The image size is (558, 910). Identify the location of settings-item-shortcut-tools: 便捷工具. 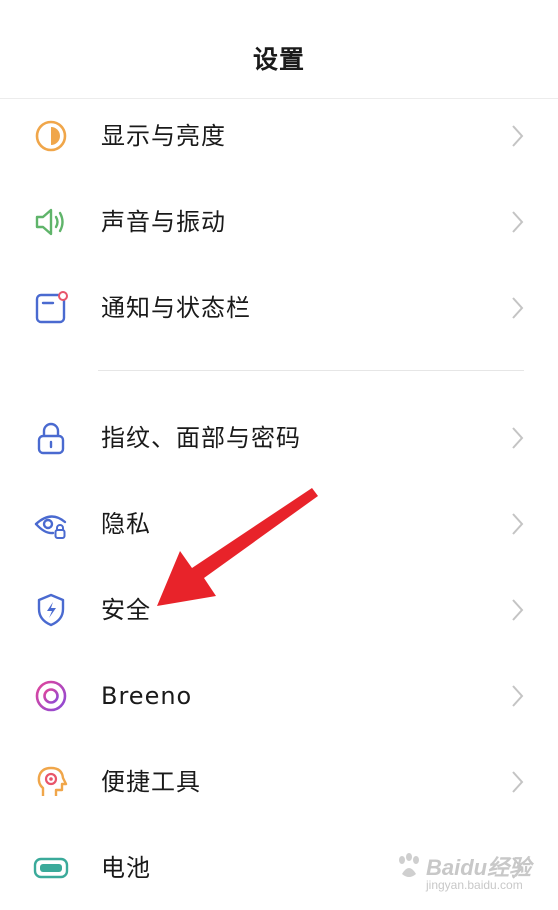
(279, 782).